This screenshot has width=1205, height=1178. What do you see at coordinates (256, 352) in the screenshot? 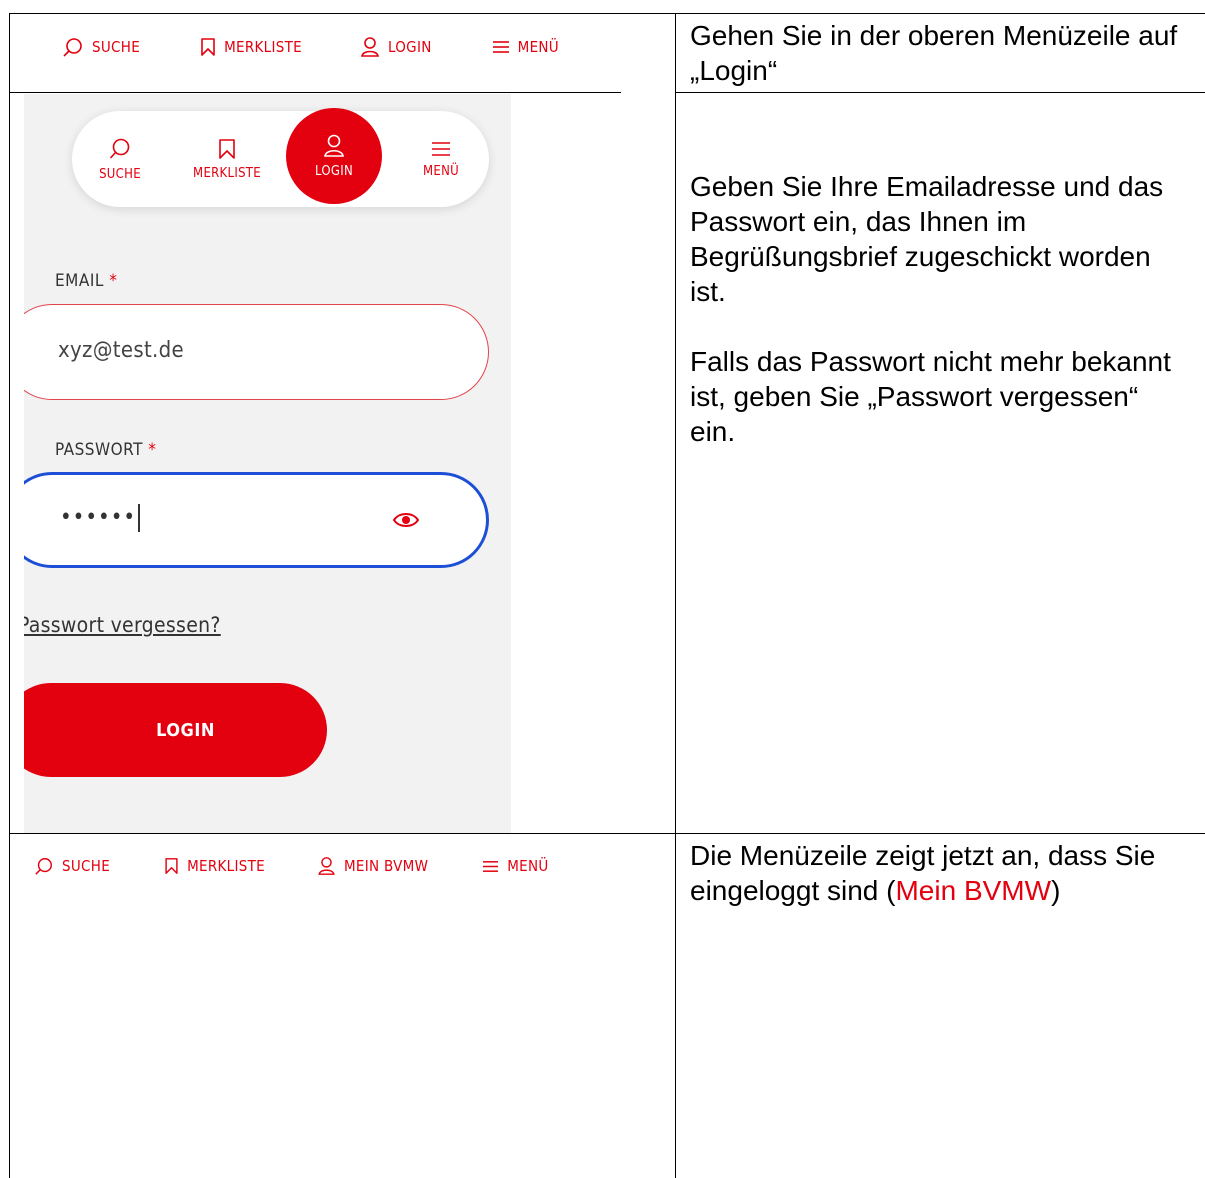
I see `email-field: xyz@test.de` at bounding box center [256, 352].